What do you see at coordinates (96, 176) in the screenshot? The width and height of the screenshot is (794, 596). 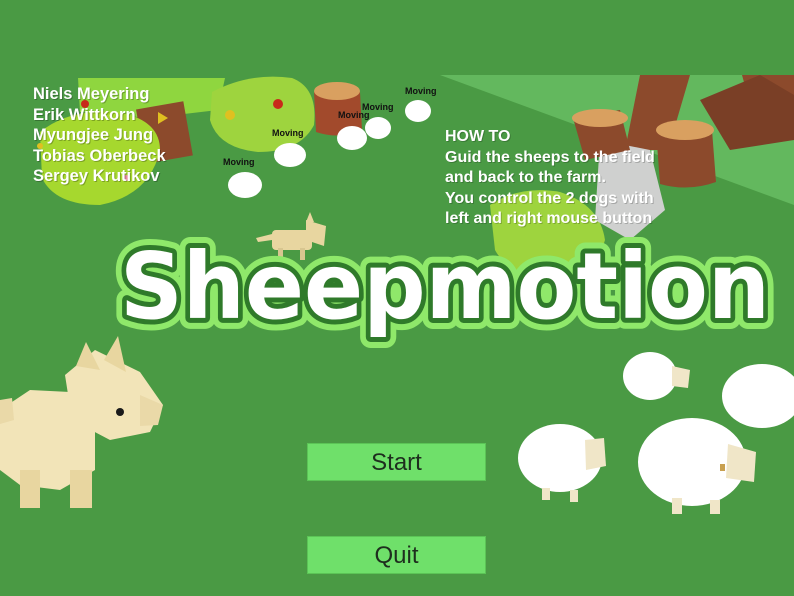 I see `credit-name: Sergey Krutikov` at bounding box center [96, 176].